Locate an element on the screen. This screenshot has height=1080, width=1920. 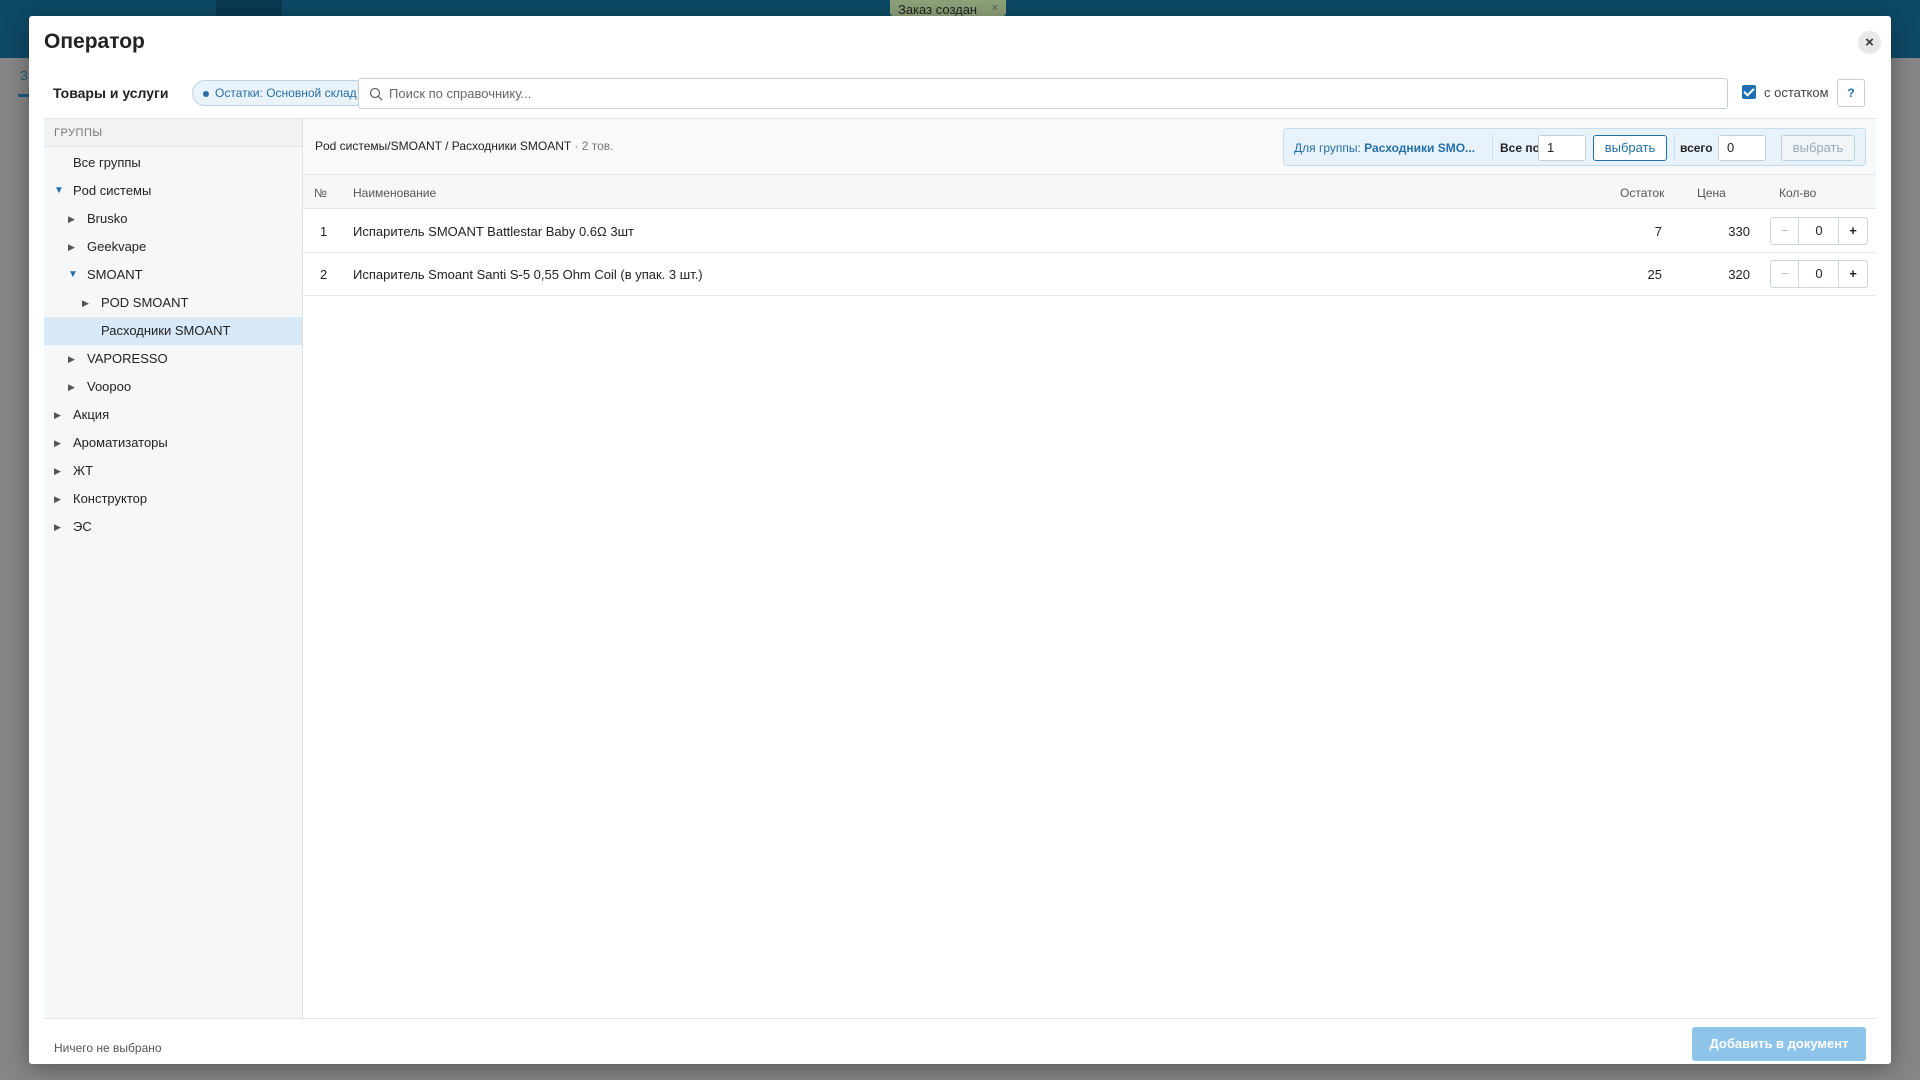
sidebar-item: ▶ Brusko is located at coordinates (173, 219).